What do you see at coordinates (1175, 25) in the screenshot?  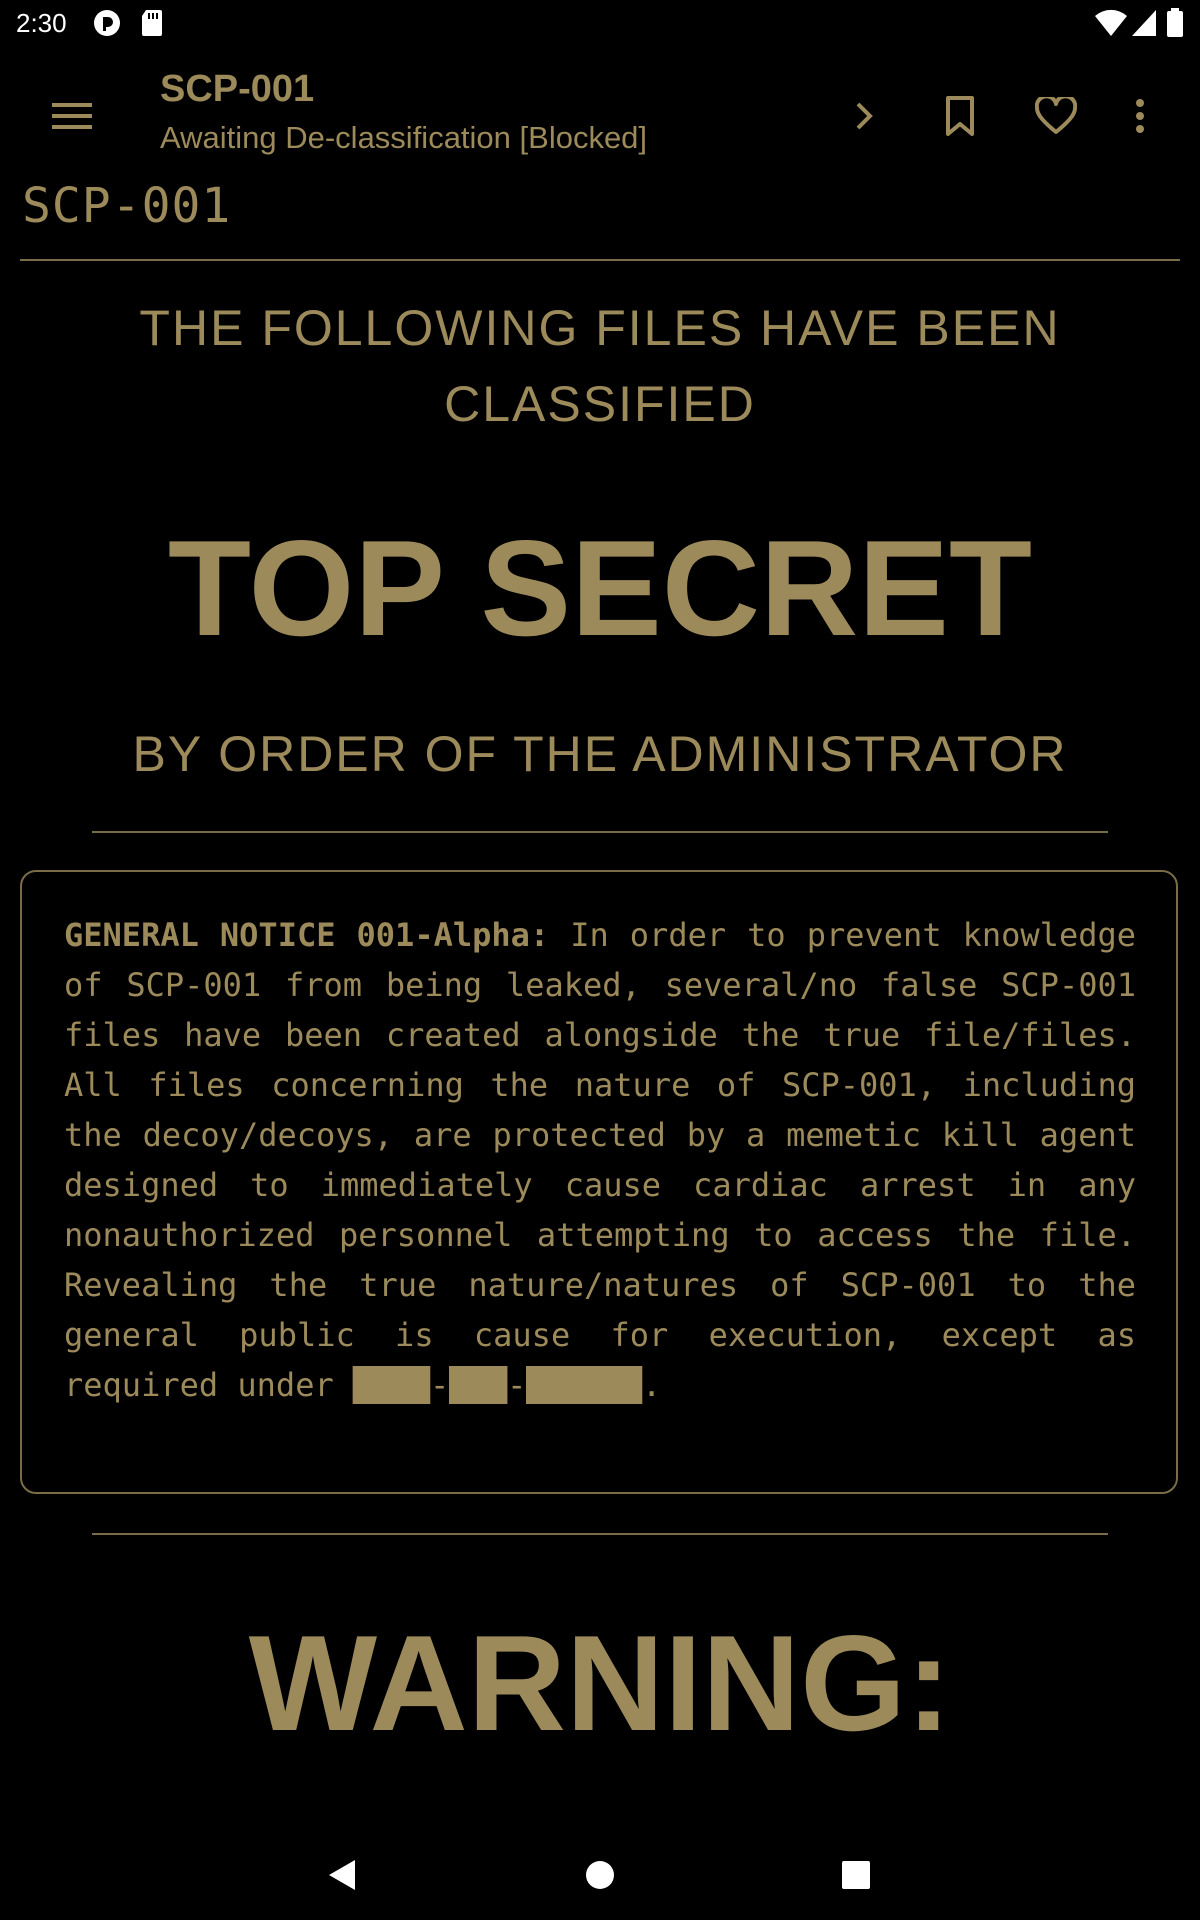 I see `battery-icon` at bounding box center [1175, 25].